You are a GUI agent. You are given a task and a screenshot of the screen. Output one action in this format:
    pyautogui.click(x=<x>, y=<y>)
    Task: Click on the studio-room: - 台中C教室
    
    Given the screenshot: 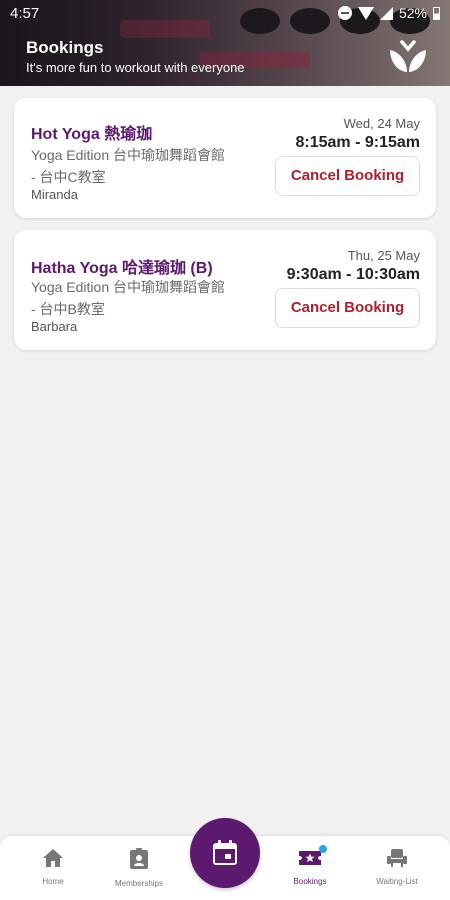 What is the action you would take?
    pyautogui.click(x=68, y=177)
    